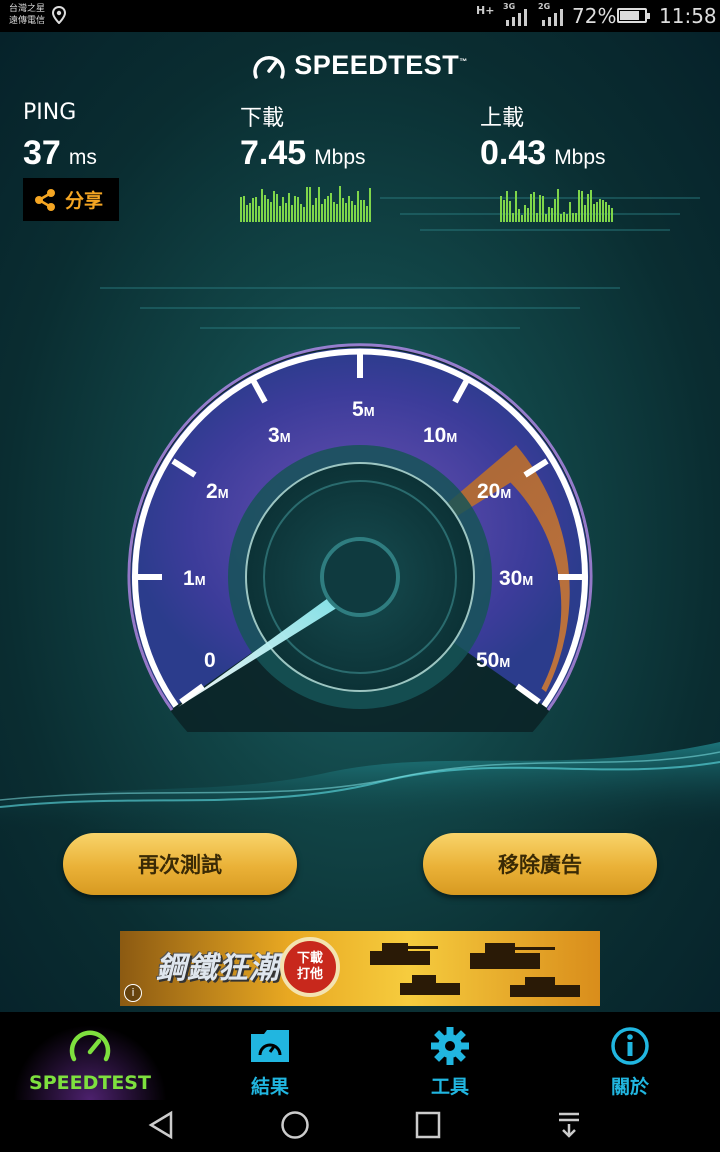 The image size is (720, 1152). Describe the element at coordinates (161, 1125) in the screenshot. I see `back-icon` at that location.